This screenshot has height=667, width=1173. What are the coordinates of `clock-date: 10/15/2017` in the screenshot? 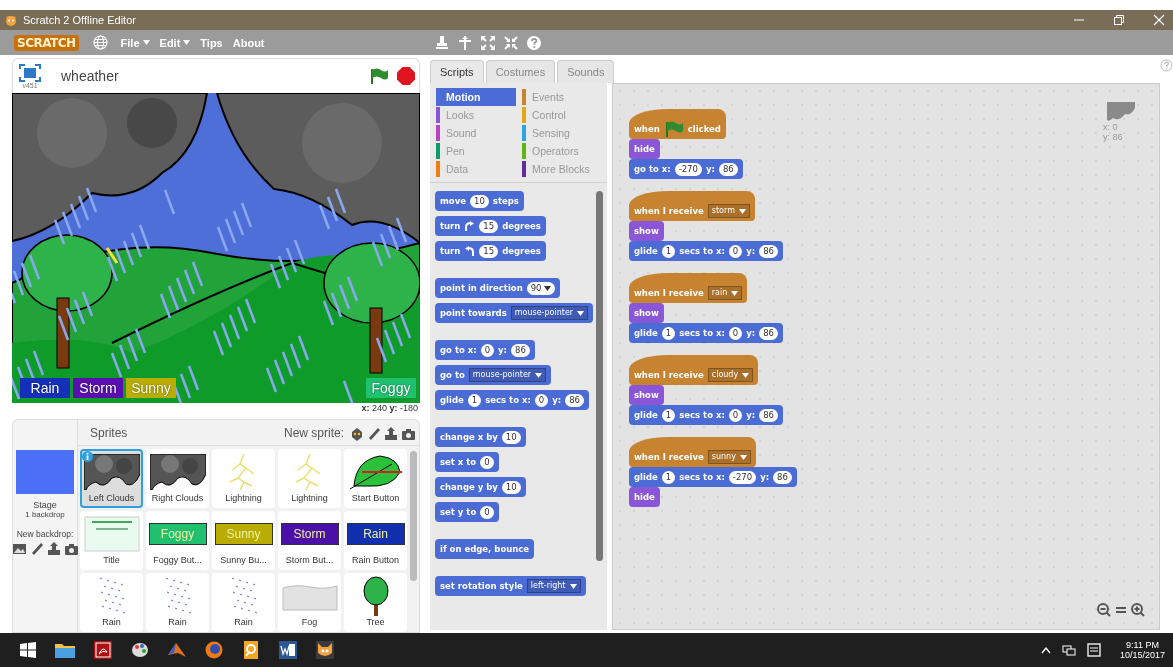 It's located at (1142, 655).